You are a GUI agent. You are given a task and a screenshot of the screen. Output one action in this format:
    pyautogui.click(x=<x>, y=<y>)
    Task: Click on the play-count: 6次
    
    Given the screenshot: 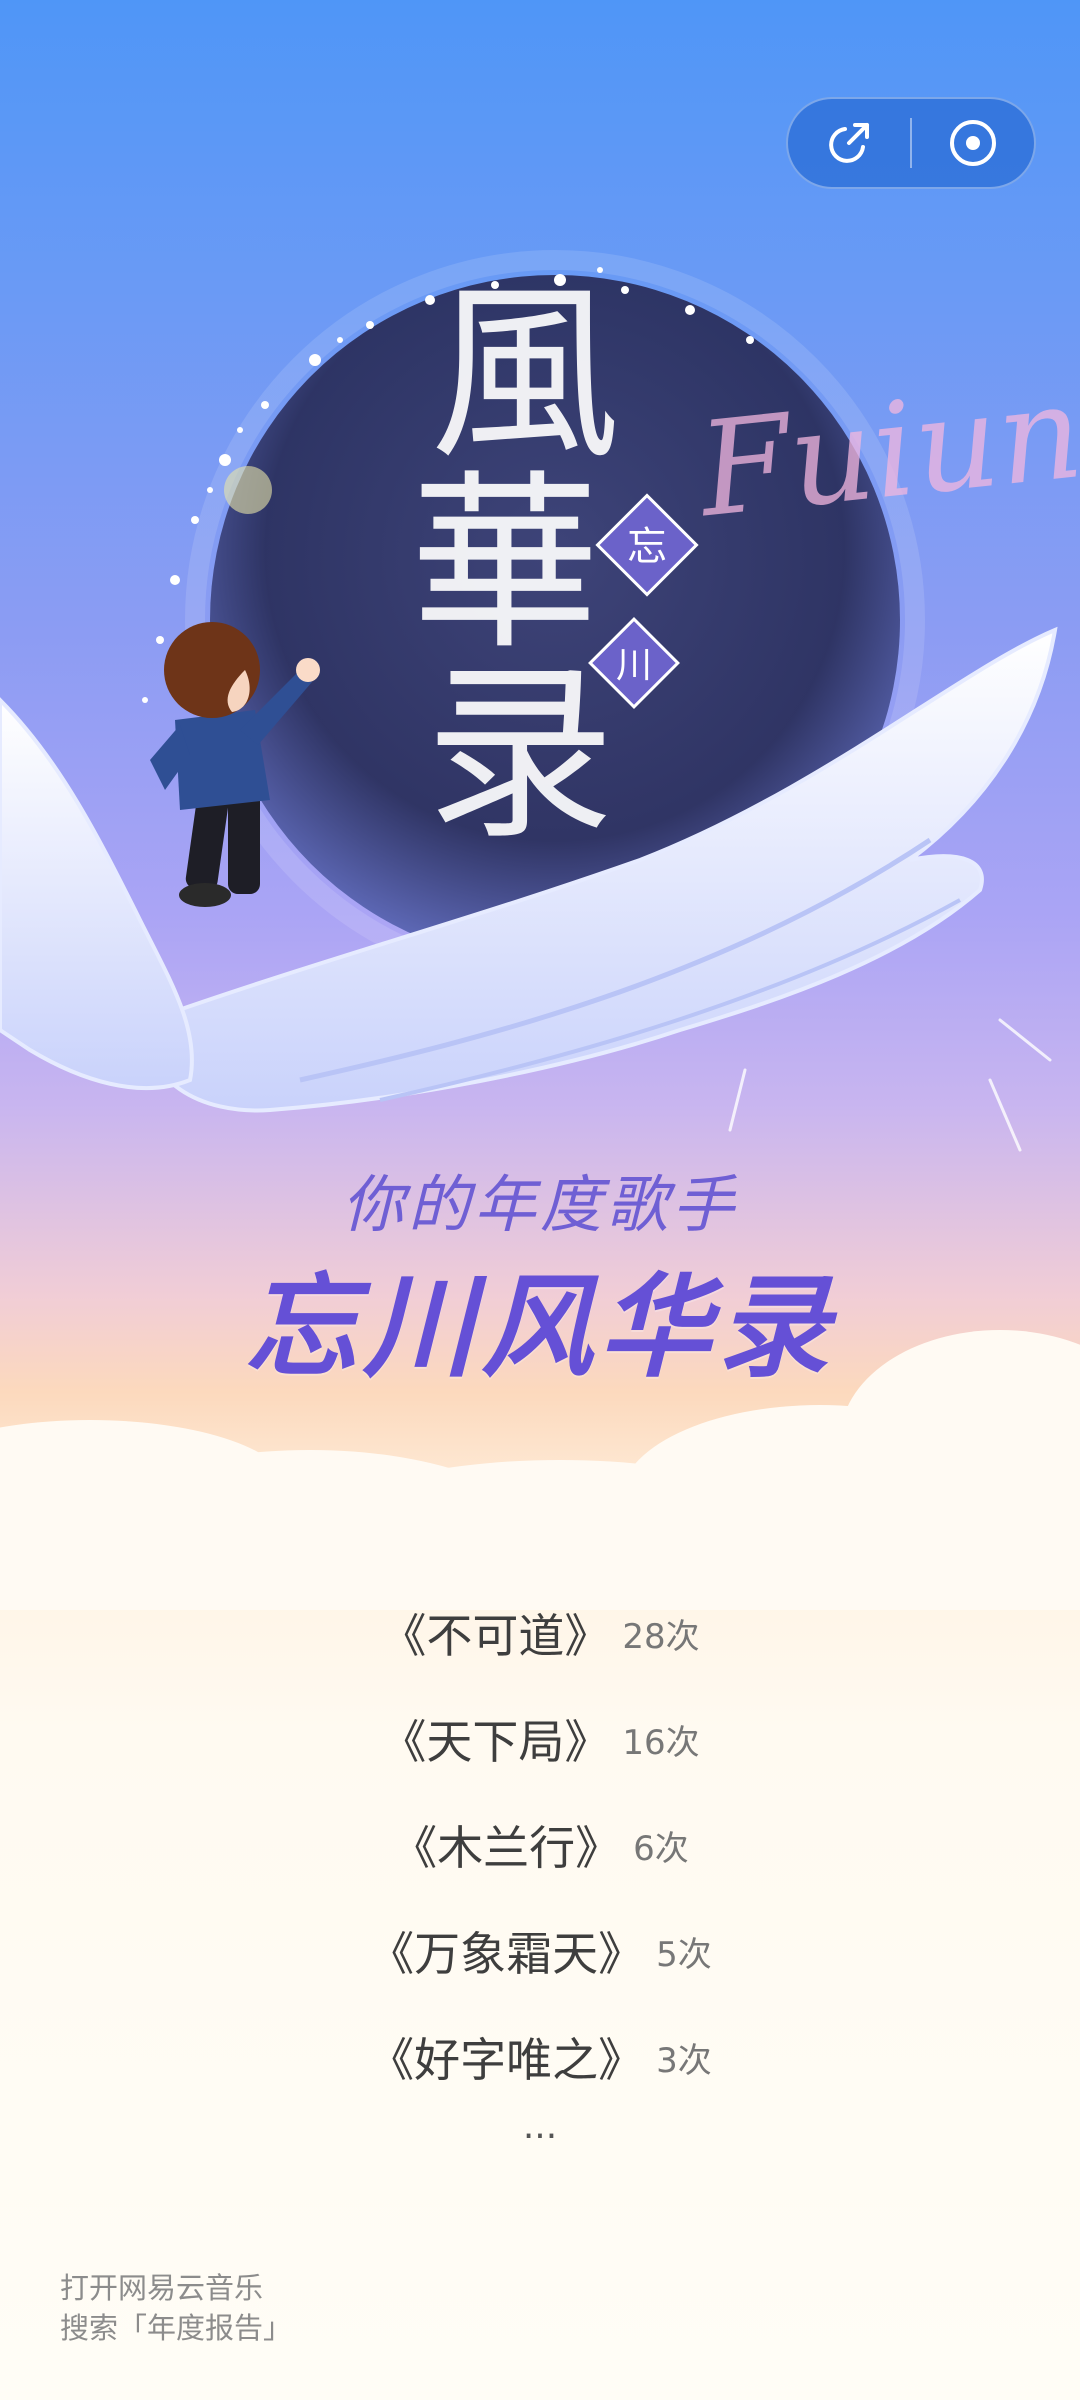 What is the action you would take?
    pyautogui.click(x=661, y=1848)
    